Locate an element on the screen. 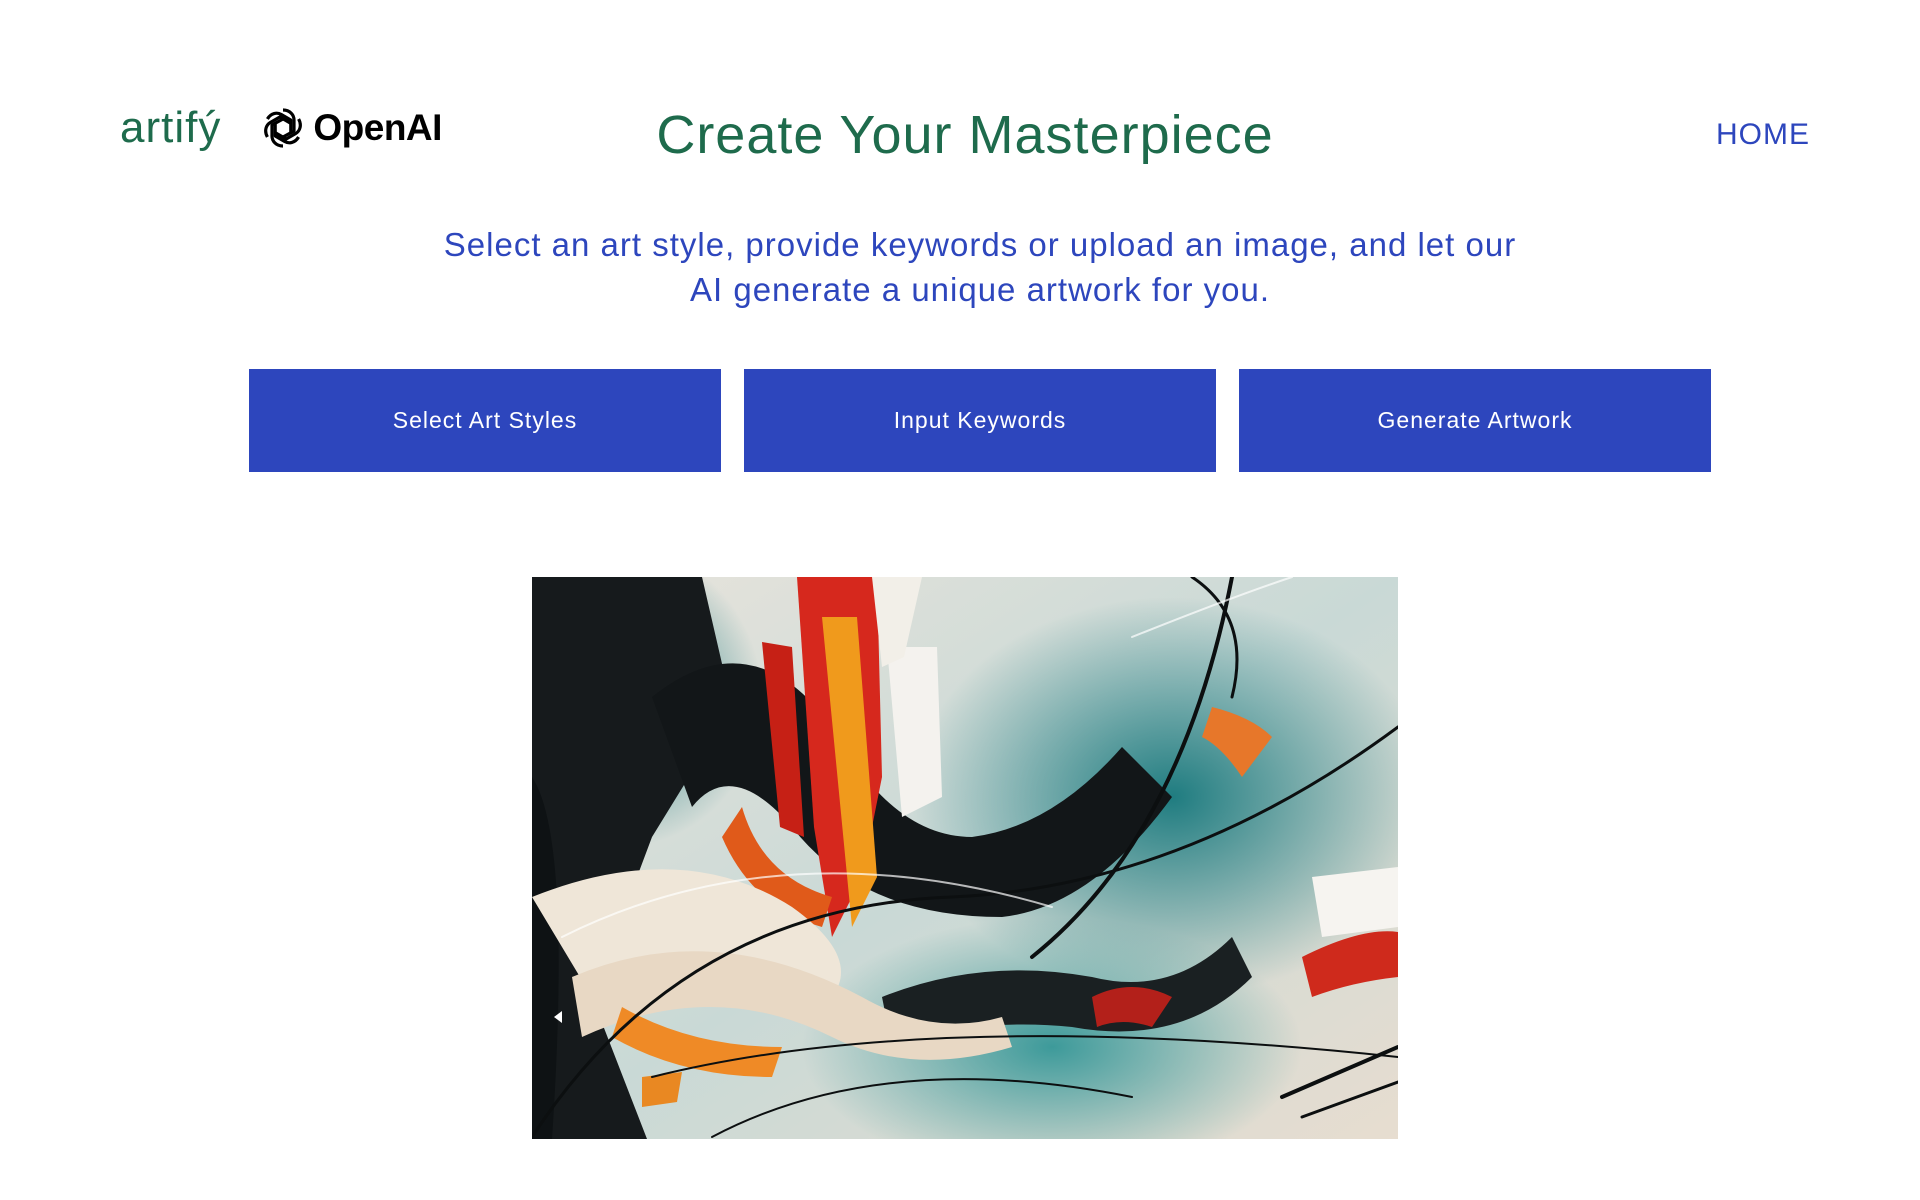 Image resolution: width=1920 pixels, height=1200 pixels. input-keywords-button: Input Keywords is located at coordinates (980, 420).